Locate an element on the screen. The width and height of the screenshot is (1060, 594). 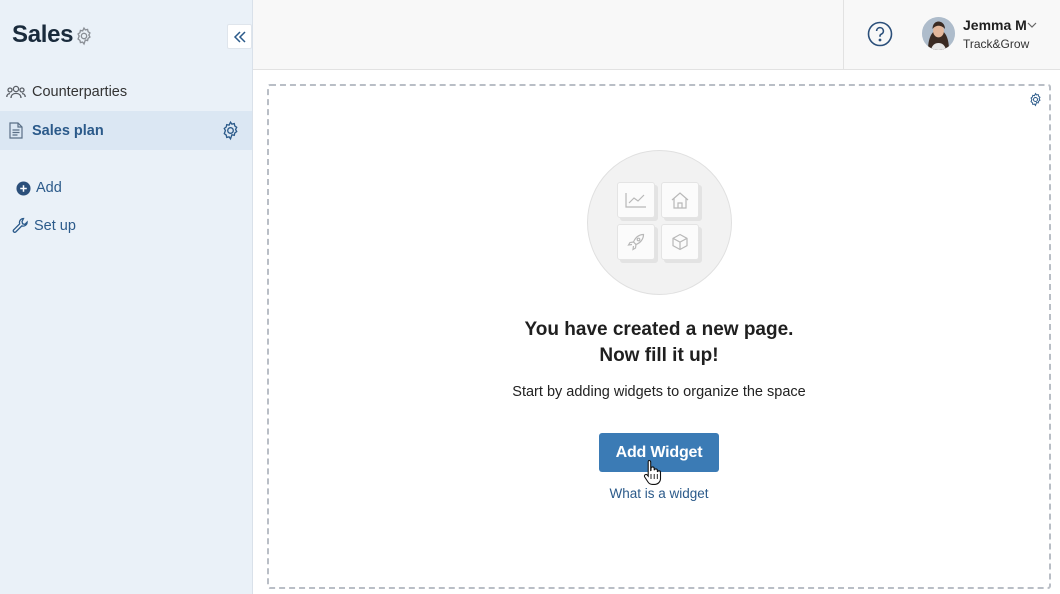
user-name: Jemma M is located at coordinates (995, 25).